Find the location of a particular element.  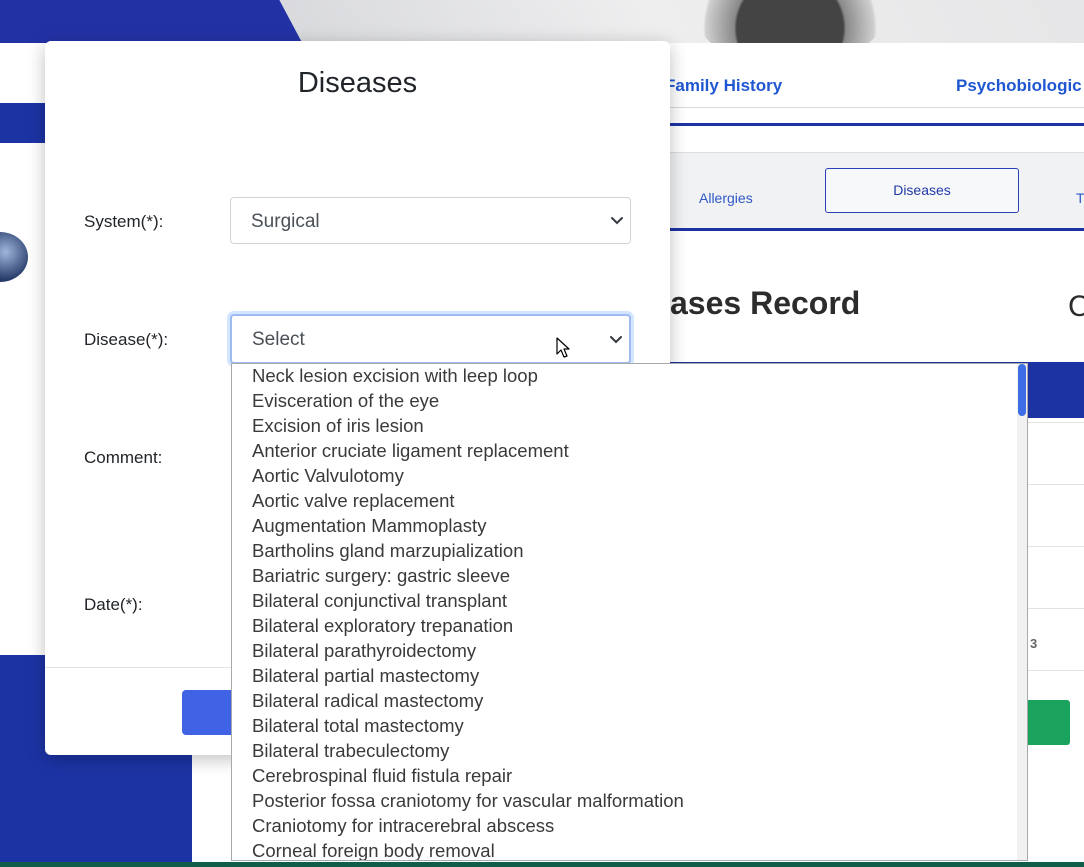

disease-option: Corneal foreign body removal is located at coordinates (625, 849).